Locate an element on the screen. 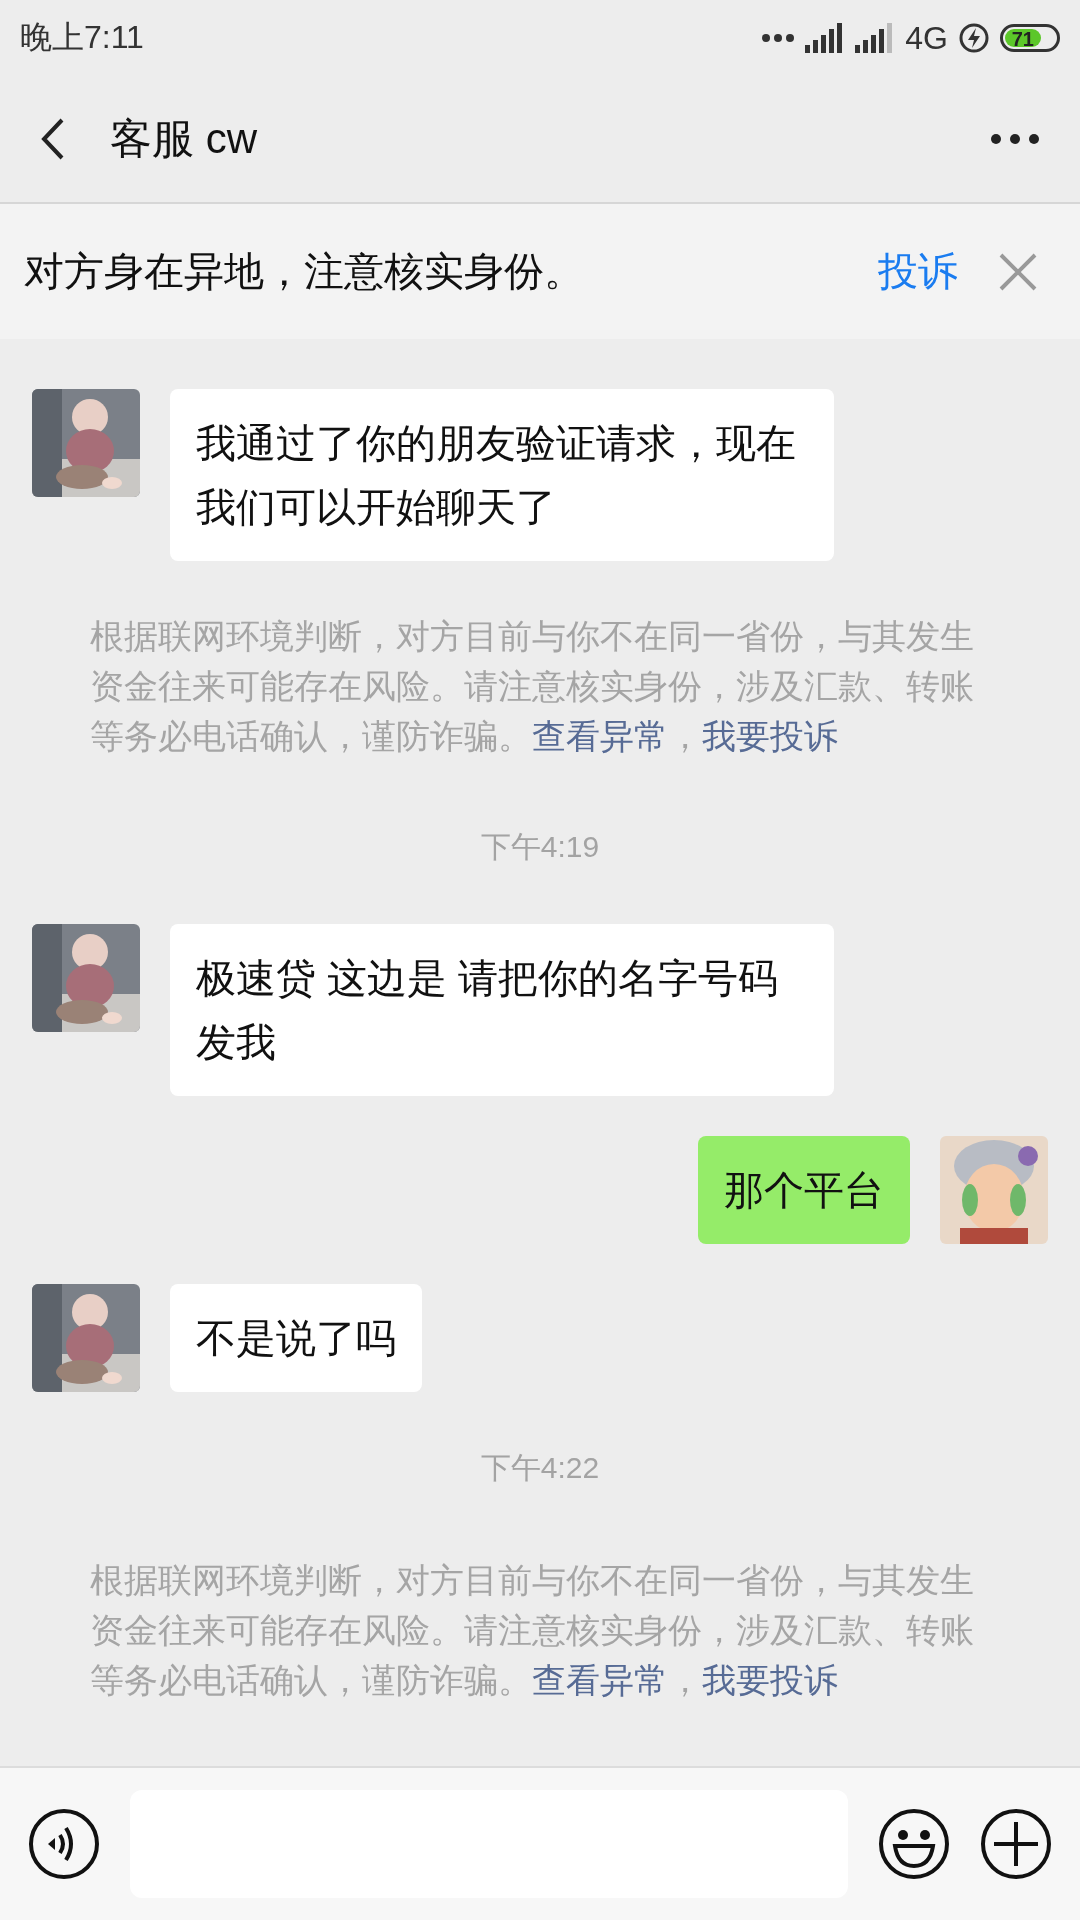 This screenshot has height=1920, width=1080. message-bubble: 我通过了你的朋友验证请求，现在我们可以开始聊天了 is located at coordinates (502, 475).